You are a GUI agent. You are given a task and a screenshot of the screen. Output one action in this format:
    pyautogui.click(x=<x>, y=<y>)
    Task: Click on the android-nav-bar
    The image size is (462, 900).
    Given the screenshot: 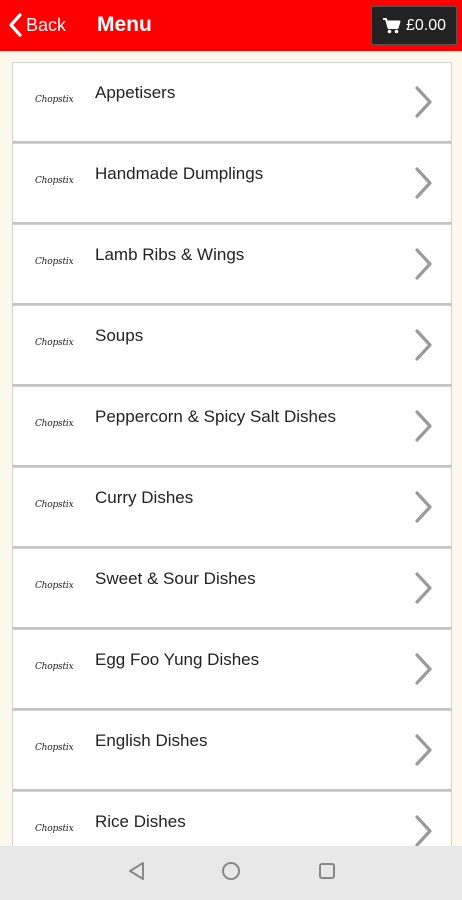 What is the action you would take?
    pyautogui.click(x=231, y=873)
    